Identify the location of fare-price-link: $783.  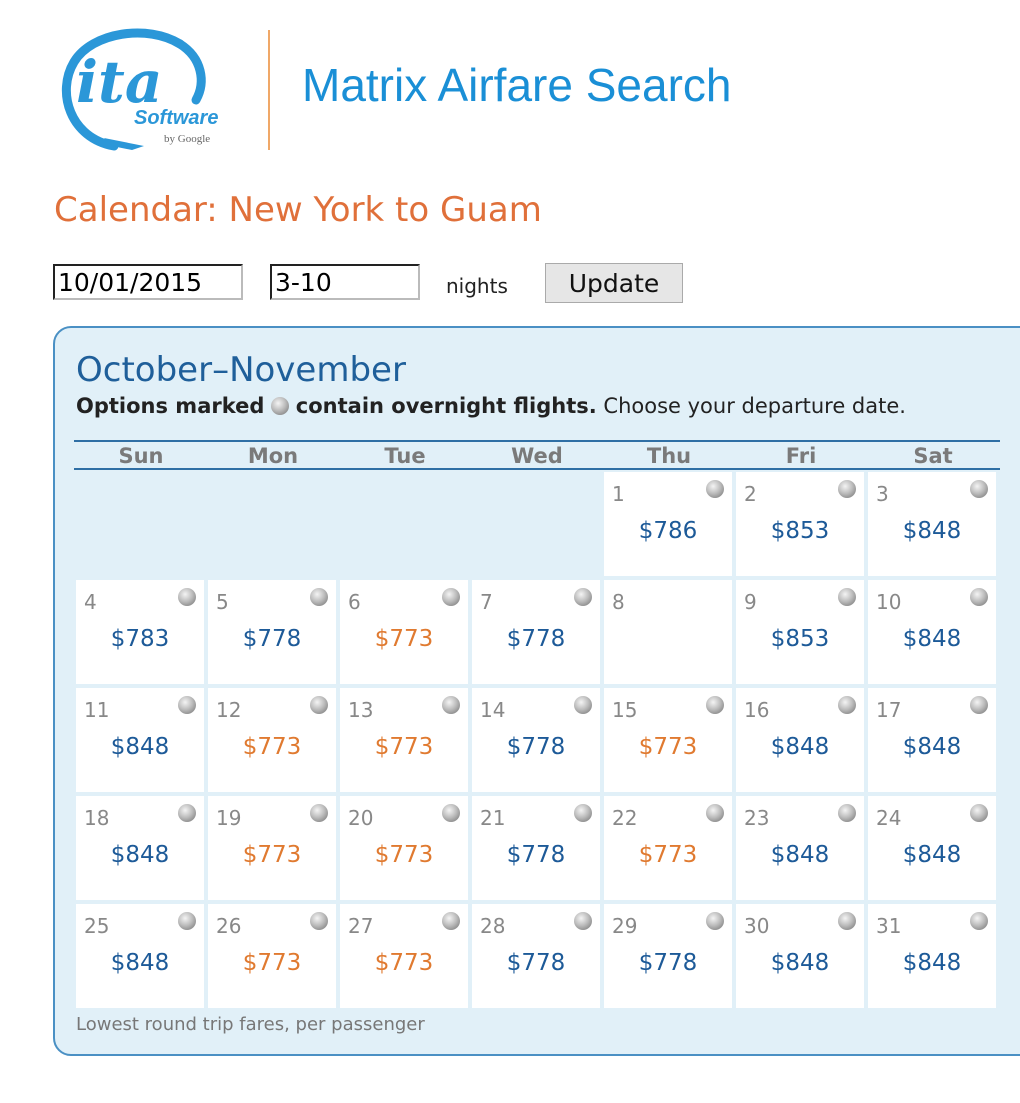
(140, 639).